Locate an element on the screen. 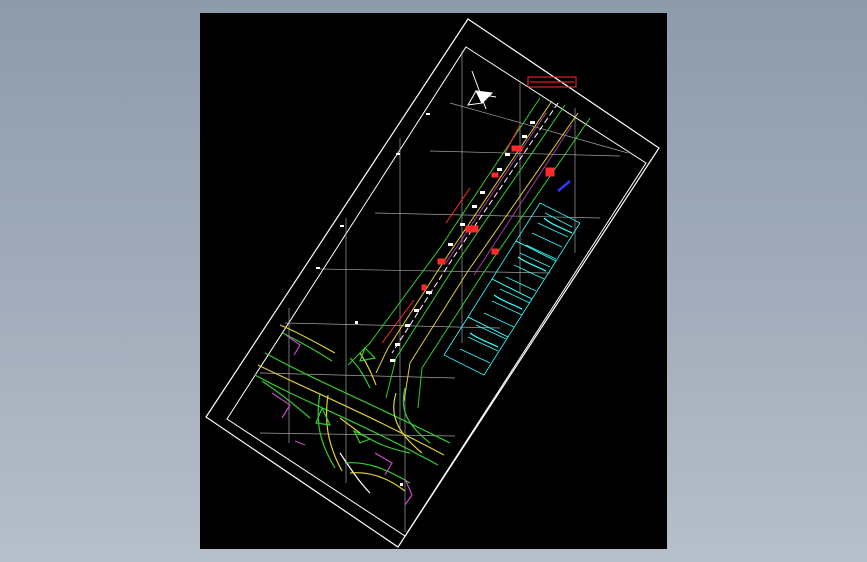 This screenshot has height=562, width=867. grid-markers is located at coordinates (373, 299).